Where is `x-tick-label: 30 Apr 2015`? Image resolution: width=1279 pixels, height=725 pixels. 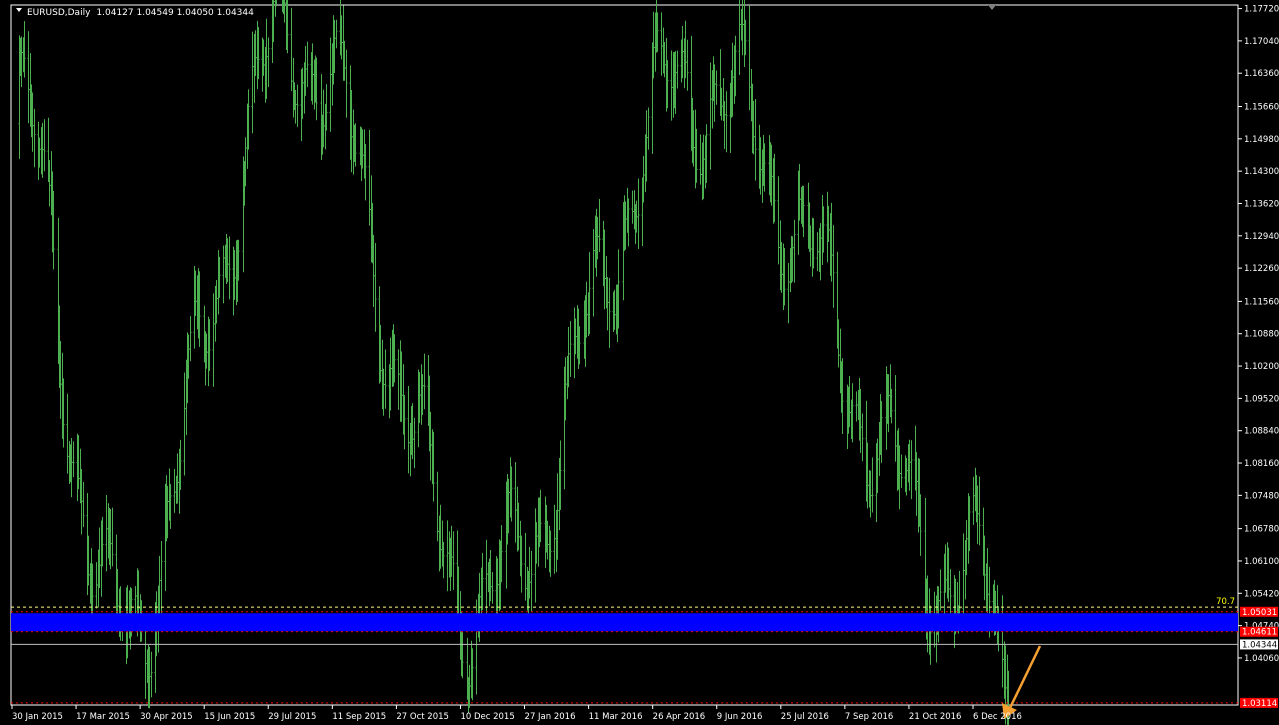
x-tick-label: 30 Apr 2015 is located at coordinates (166, 717).